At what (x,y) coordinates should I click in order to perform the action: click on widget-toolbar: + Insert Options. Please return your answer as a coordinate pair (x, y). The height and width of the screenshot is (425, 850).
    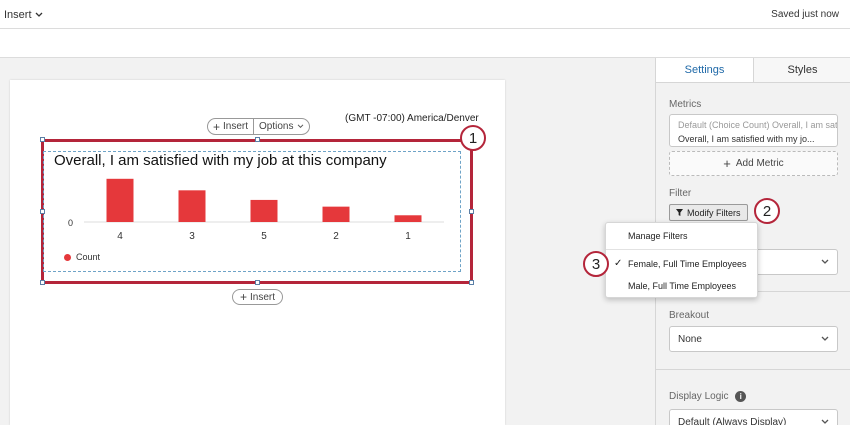
    Looking at the image, I should click on (258, 126).